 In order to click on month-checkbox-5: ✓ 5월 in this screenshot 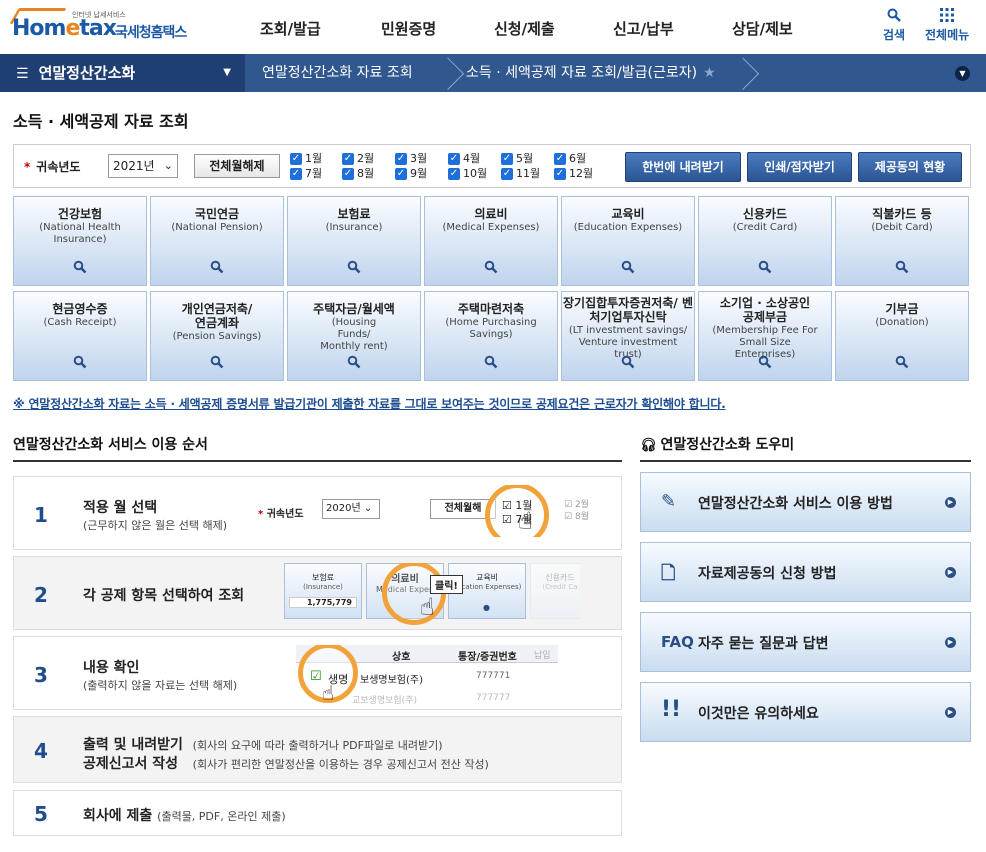, I will do `click(517, 158)`.